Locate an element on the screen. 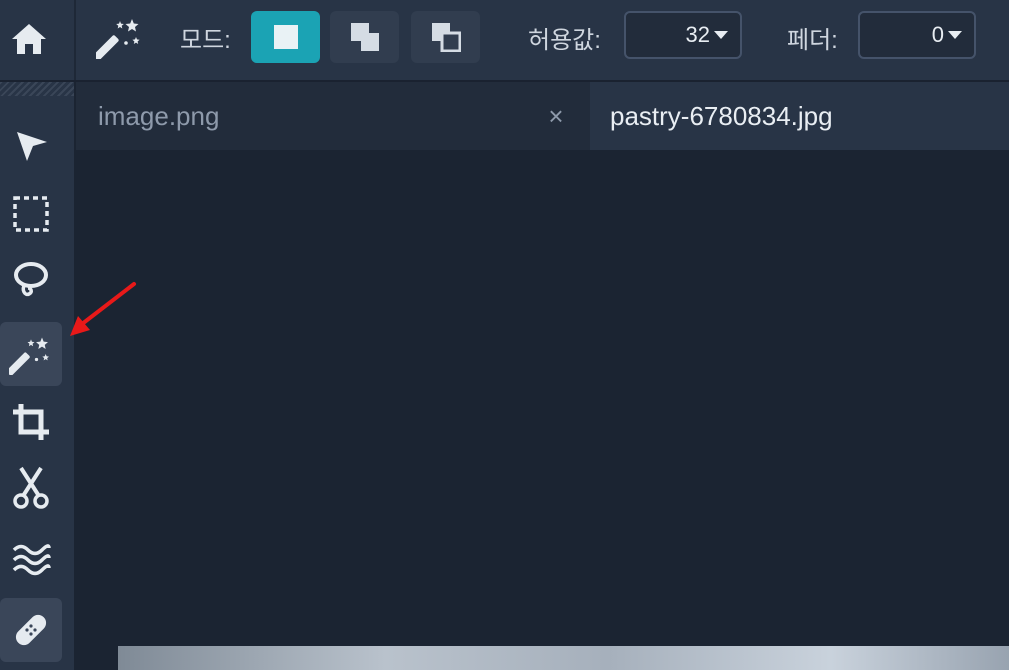 This screenshot has width=1009, height=670. marquee-tool-button is located at coordinates (31, 214).